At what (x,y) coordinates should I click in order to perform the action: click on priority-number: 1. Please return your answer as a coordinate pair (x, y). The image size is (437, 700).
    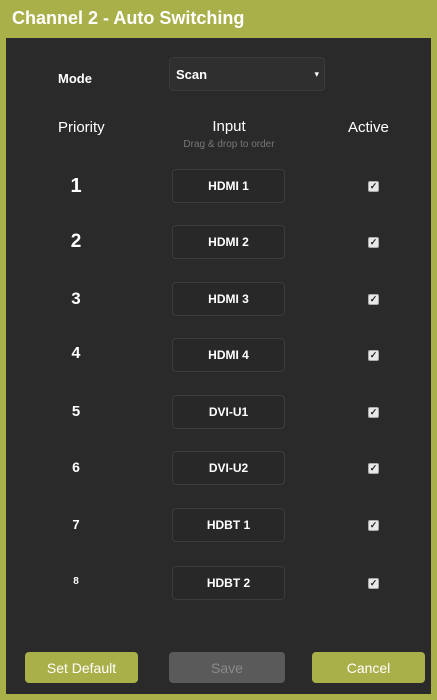
    Looking at the image, I should click on (76, 186).